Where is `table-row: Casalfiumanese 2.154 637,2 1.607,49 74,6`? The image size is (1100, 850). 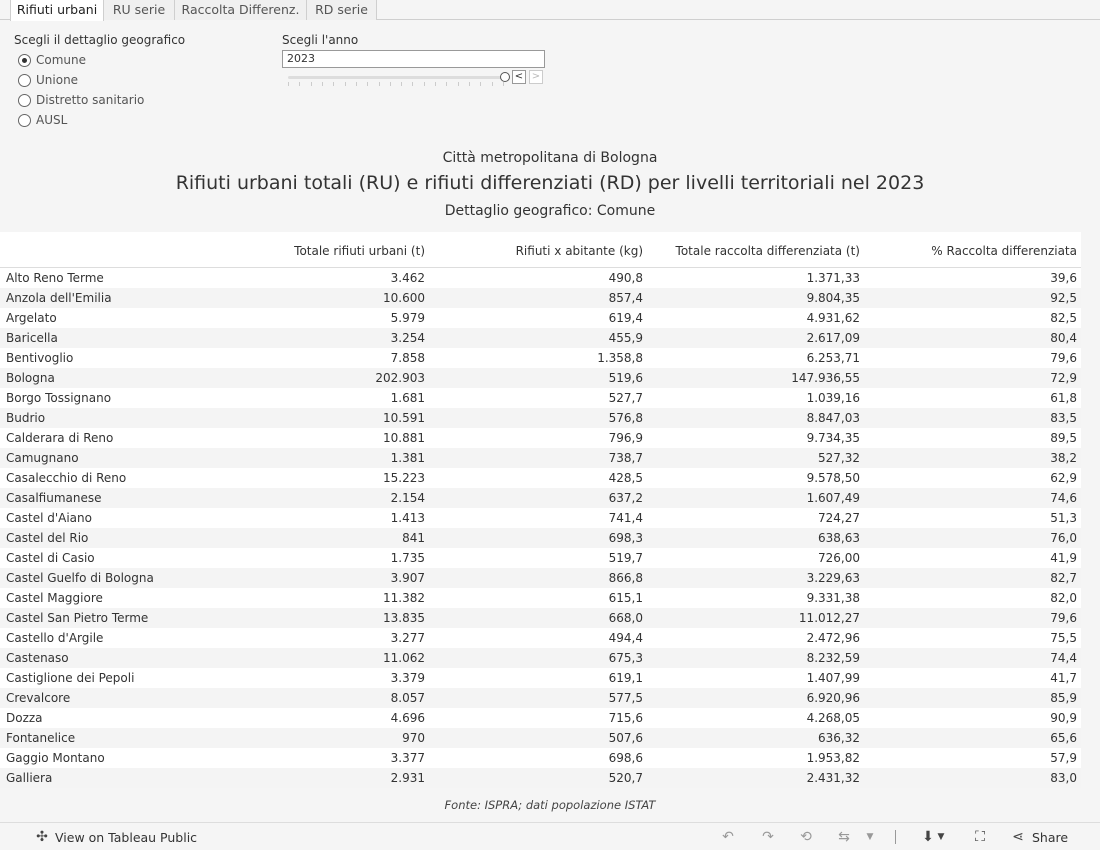
table-row: Casalfiumanese 2.154 637,2 1.607,49 74,6 is located at coordinates (540, 498).